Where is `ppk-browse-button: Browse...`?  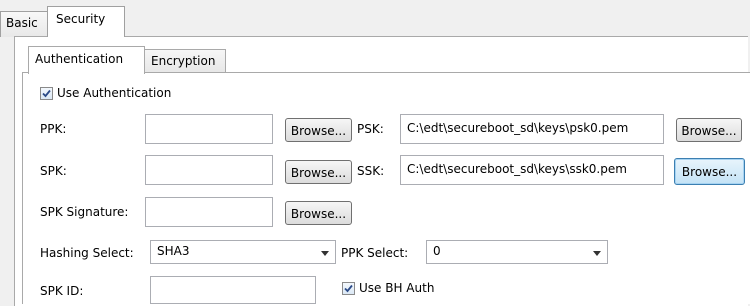 ppk-browse-button: Browse... is located at coordinates (318, 130).